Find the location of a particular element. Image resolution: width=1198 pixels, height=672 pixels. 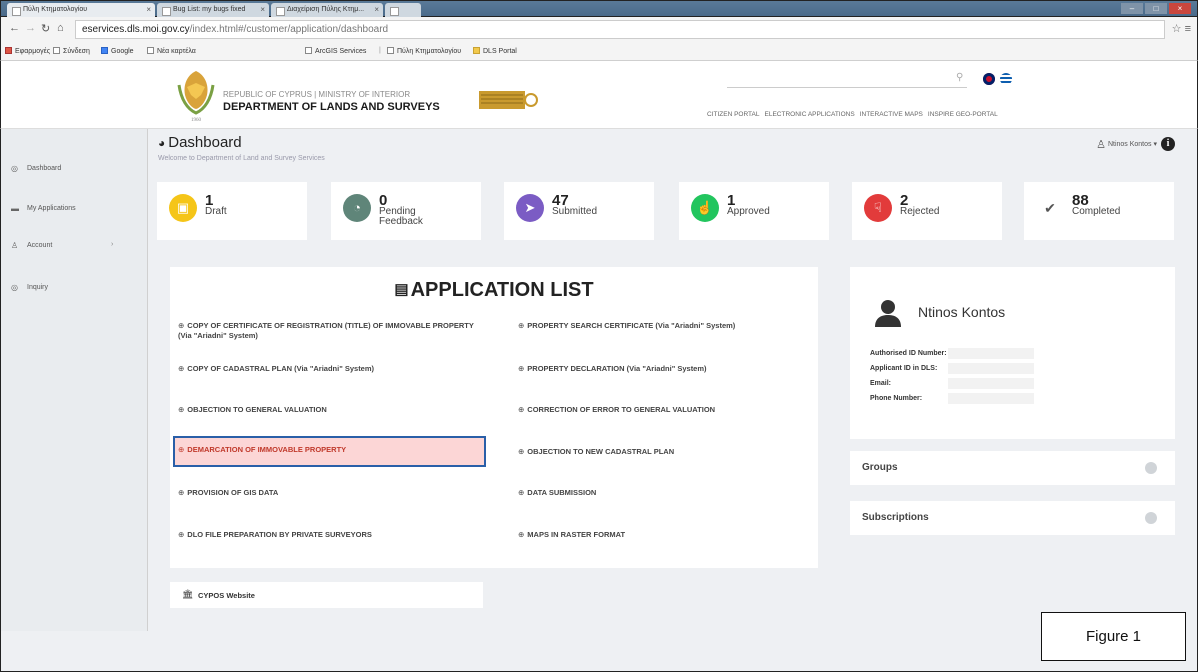

cyprus-crest-logo: 1960 is located at coordinates (196, 94).